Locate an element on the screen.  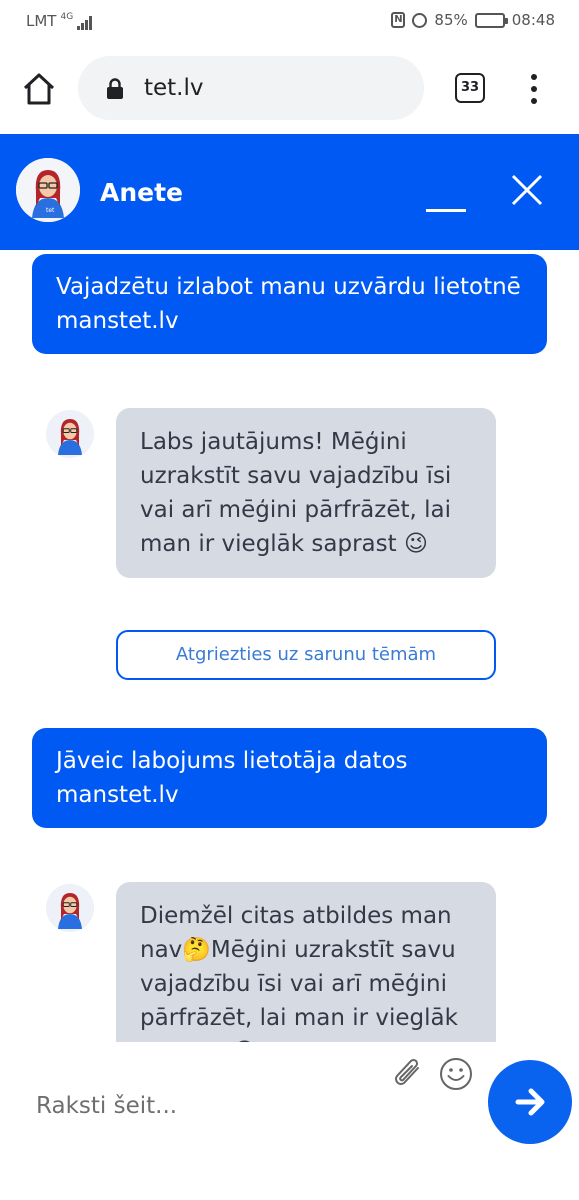
home-icon is located at coordinates (39, 89).